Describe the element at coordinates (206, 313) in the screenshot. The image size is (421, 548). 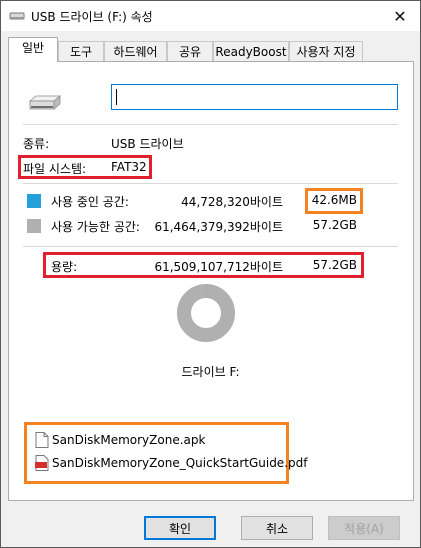
I see `usage-donut-chart` at that location.